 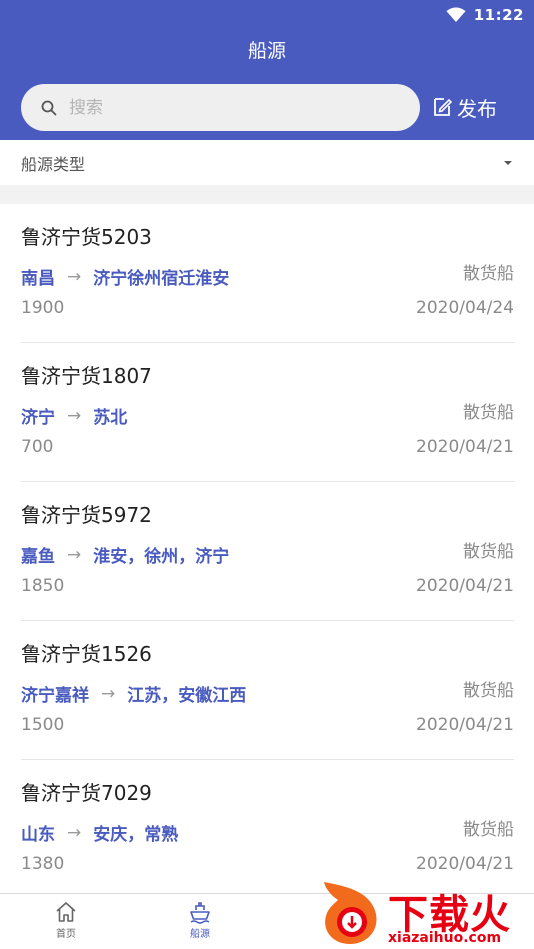 What do you see at coordinates (266, 51) in the screenshot?
I see `page-title: 船源` at bounding box center [266, 51].